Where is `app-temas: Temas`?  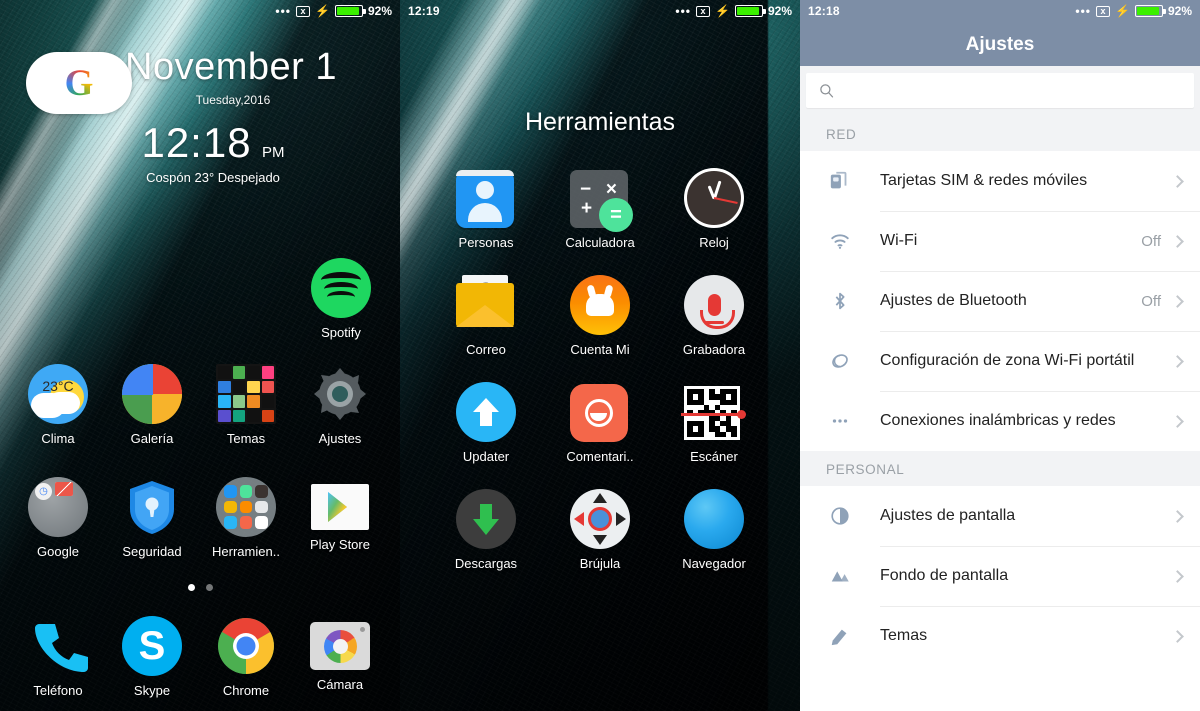
app-temas: Temas is located at coordinates (246, 405).